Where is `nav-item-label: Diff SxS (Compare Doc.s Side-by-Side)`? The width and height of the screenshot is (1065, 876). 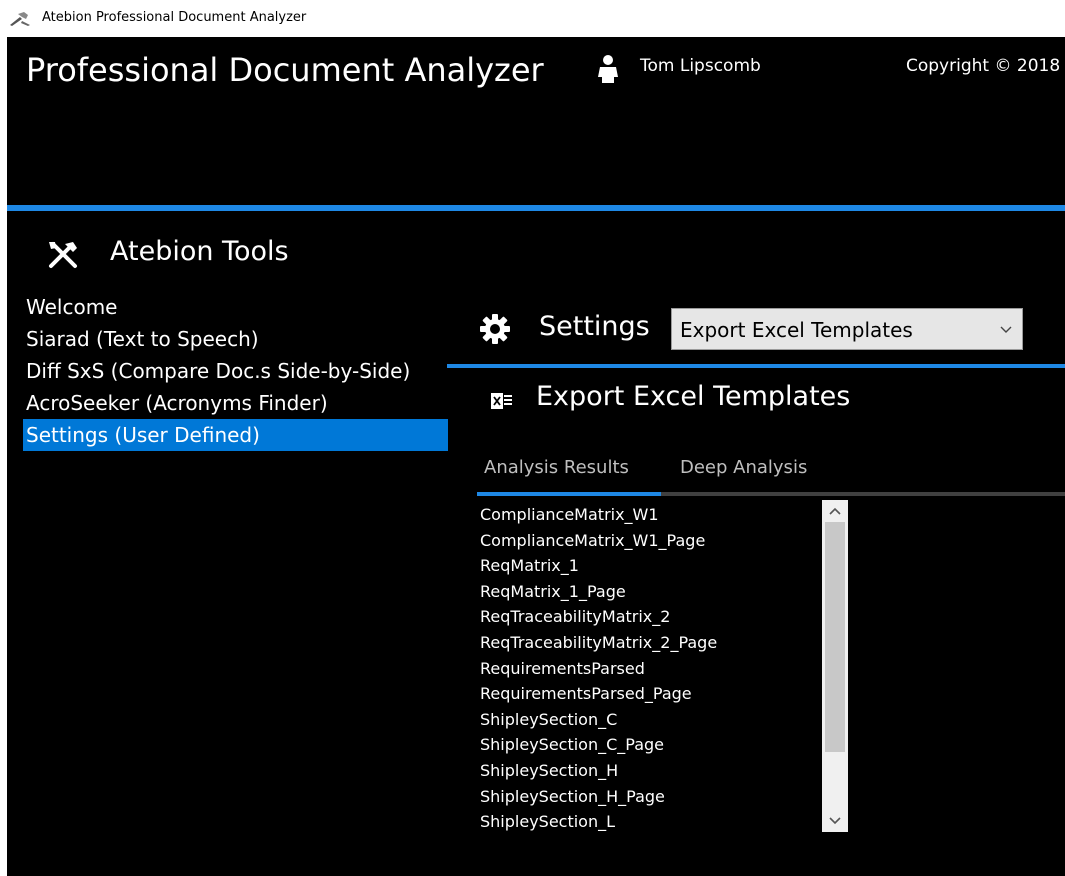 nav-item-label: Diff SxS (Compare Doc.s Side-by-Side) is located at coordinates (218, 371).